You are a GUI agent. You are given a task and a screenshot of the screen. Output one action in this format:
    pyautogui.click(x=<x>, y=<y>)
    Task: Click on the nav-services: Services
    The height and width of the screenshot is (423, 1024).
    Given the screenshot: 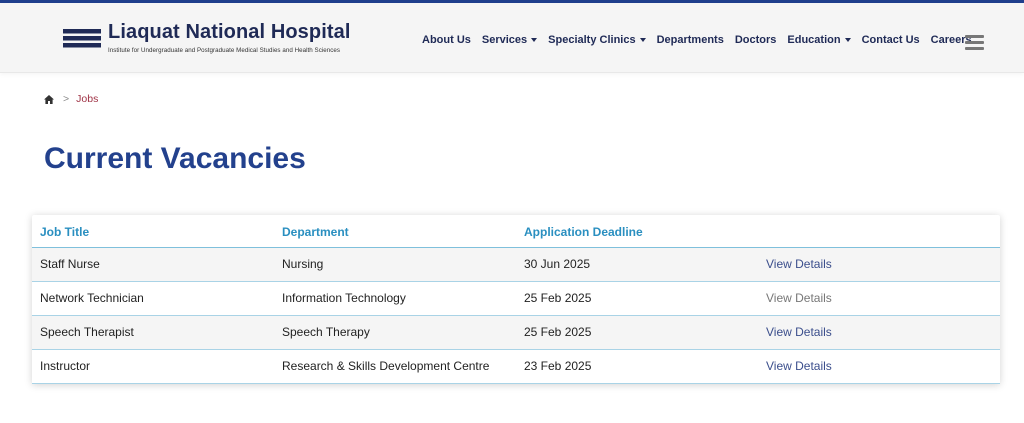 What is the action you would take?
    pyautogui.click(x=510, y=40)
    